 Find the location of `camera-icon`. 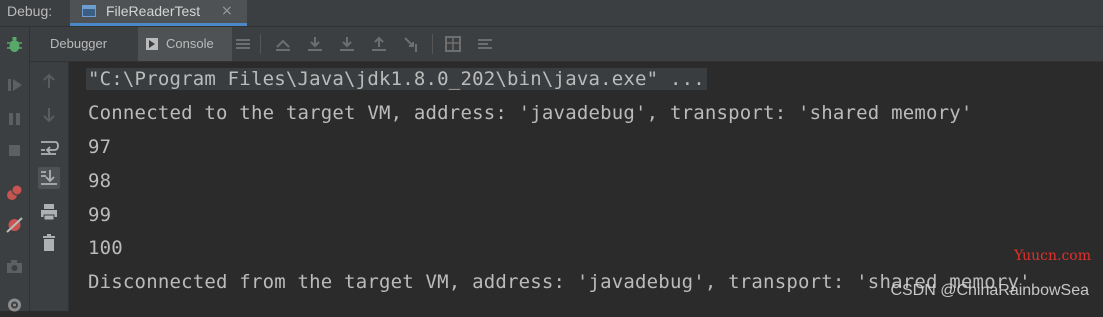

camera-icon is located at coordinates (14, 267).